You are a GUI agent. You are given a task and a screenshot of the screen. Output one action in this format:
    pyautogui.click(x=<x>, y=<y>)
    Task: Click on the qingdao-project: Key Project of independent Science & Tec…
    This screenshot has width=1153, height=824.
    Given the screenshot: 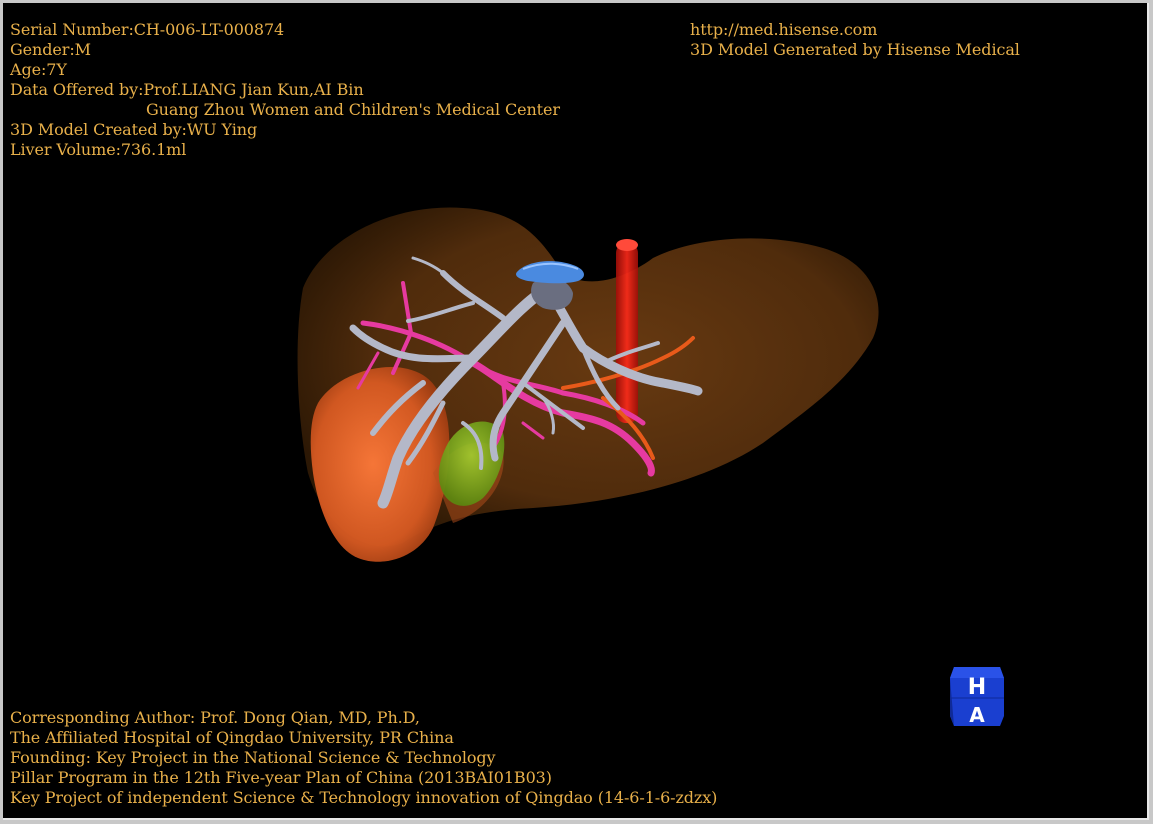 What is the action you would take?
    pyautogui.click(x=364, y=797)
    